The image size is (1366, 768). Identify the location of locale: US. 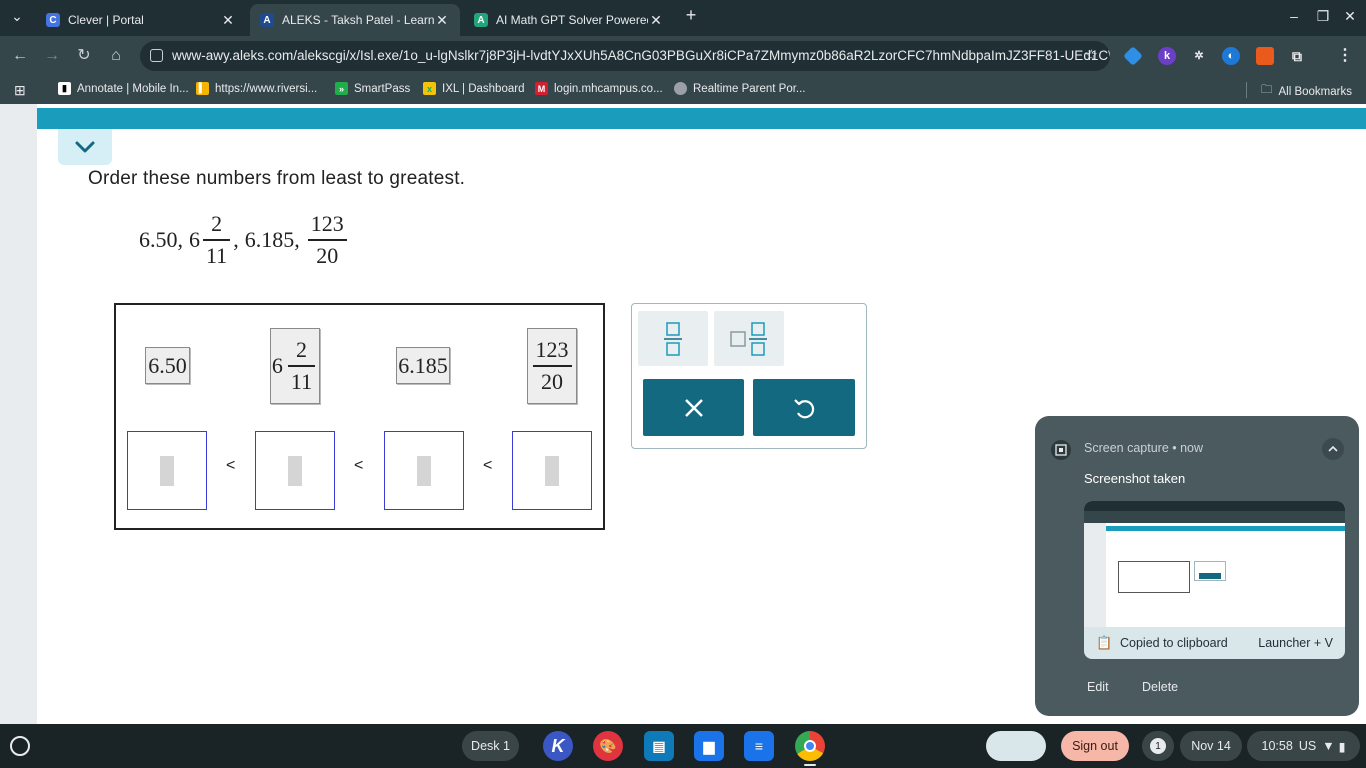
(1307, 746).